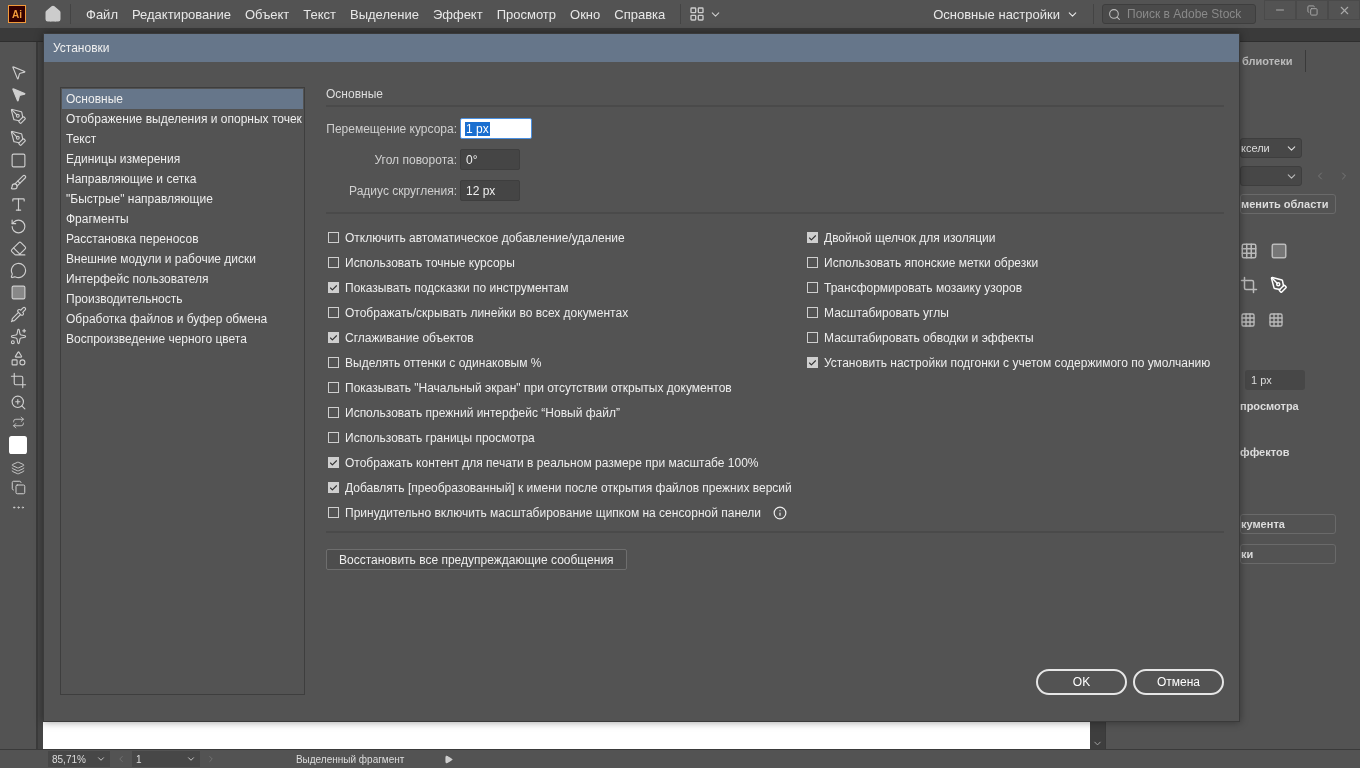  Describe the element at coordinates (53, 14) in the screenshot. I see `home-icon` at that location.